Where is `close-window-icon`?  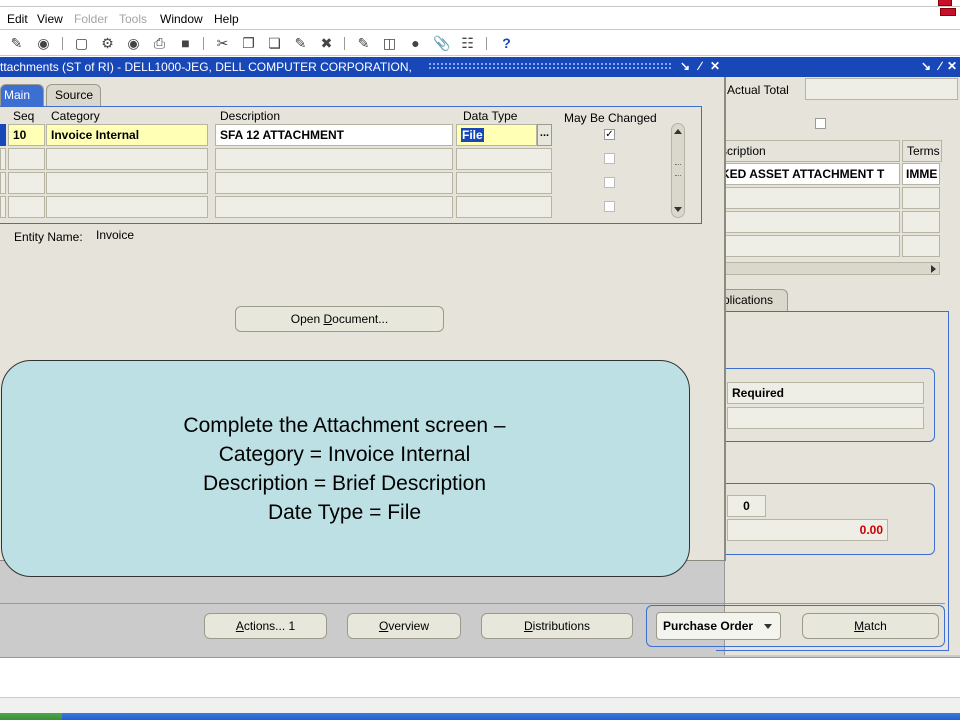
close-window-icon is located at coordinates (945, 3).